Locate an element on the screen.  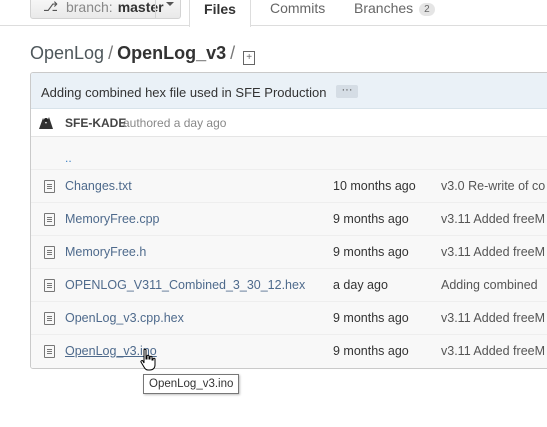
new-file-icon: + is located at coordinates (249, 58).